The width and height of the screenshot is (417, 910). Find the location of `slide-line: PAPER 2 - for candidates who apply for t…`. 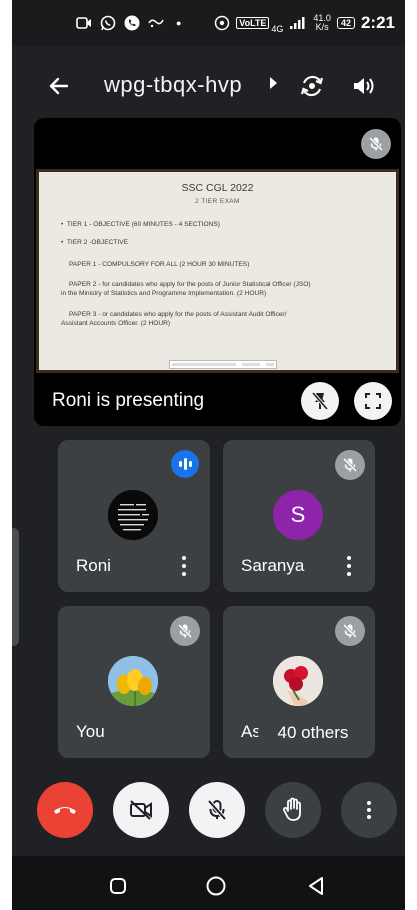

slide-line: PAPER 2 - for candidates who apply for t… is located at coordinates (190, 284).